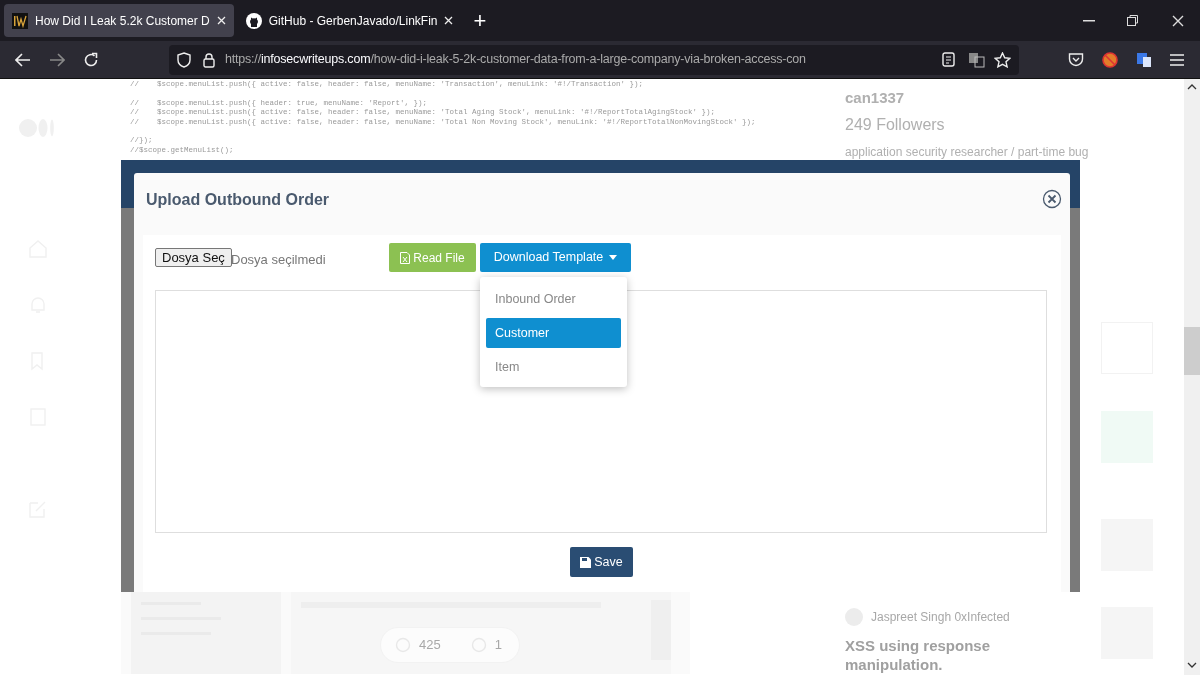 This screenshot has width=1200, height=675. Describe the element at coordinates (430, 645) in the screenshot. I see `clap-count: 425` at that location.